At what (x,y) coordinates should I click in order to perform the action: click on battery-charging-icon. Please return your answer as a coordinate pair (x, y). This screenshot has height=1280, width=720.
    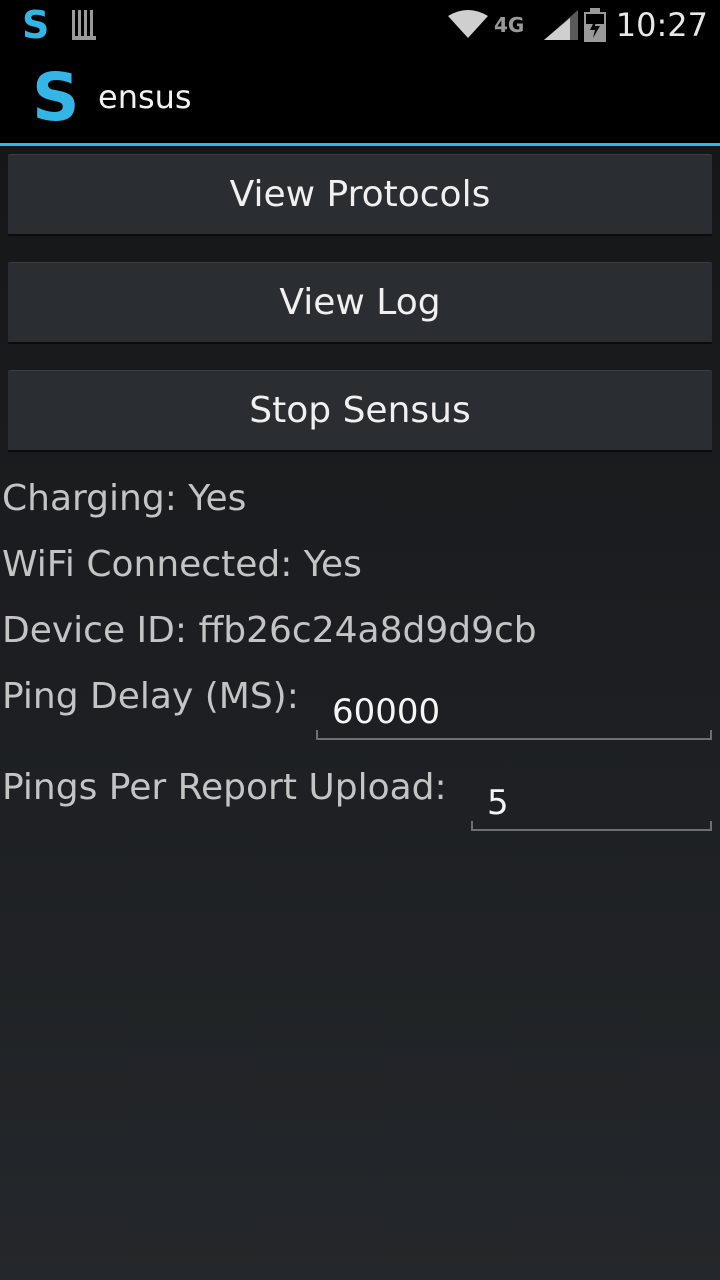
    Looking at the image, I should click on (594, 25).